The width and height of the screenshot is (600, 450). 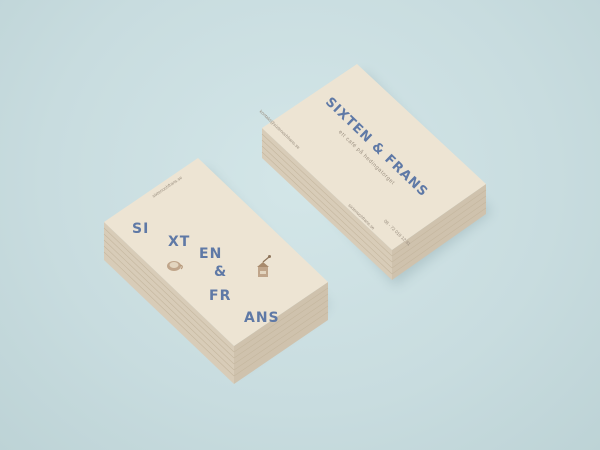 I want to click on letters-en: EN, so click(x=210, y=254).